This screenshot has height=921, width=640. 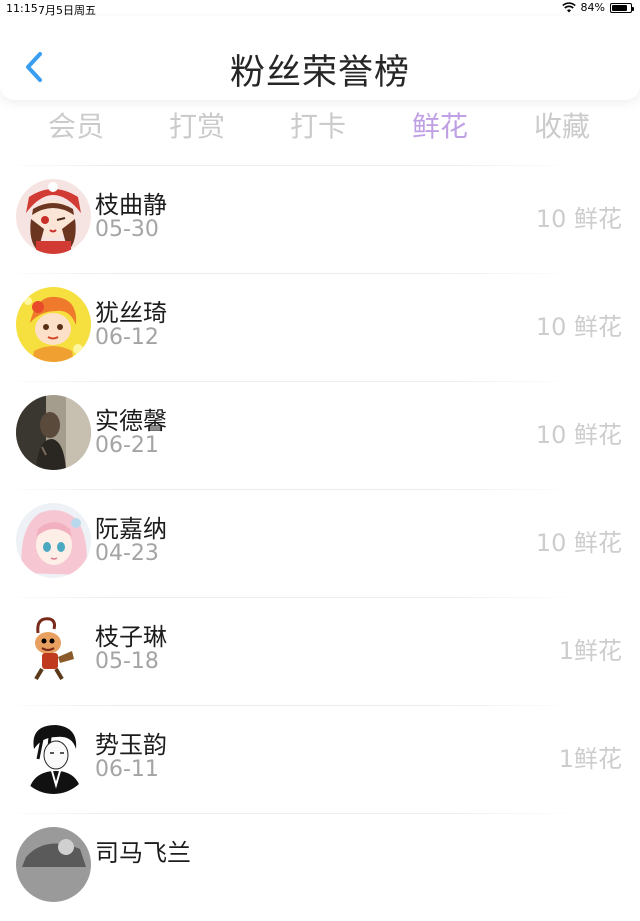 I want to click on list-item: 枝曲静 05-30 10 鲜花, so click(x=320, y=219).